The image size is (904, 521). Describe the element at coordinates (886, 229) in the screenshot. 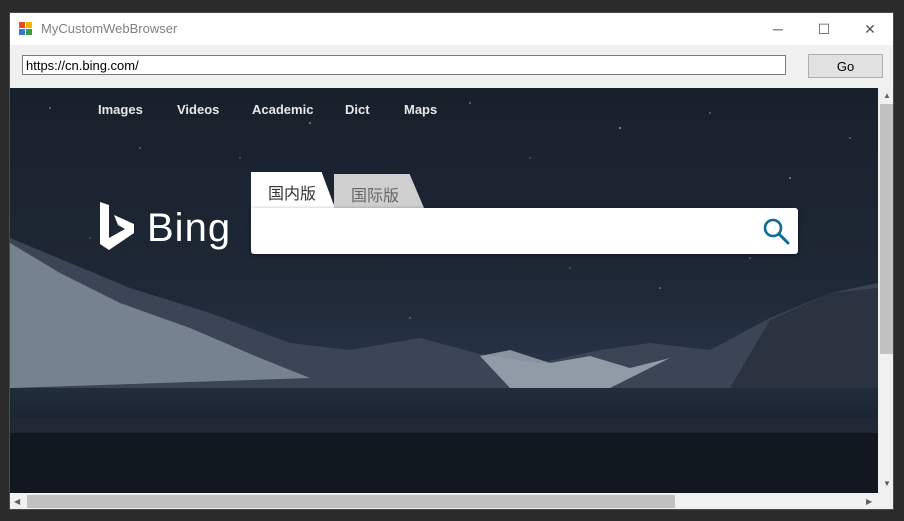

I see `vertical-scroll-thumb` at that location.